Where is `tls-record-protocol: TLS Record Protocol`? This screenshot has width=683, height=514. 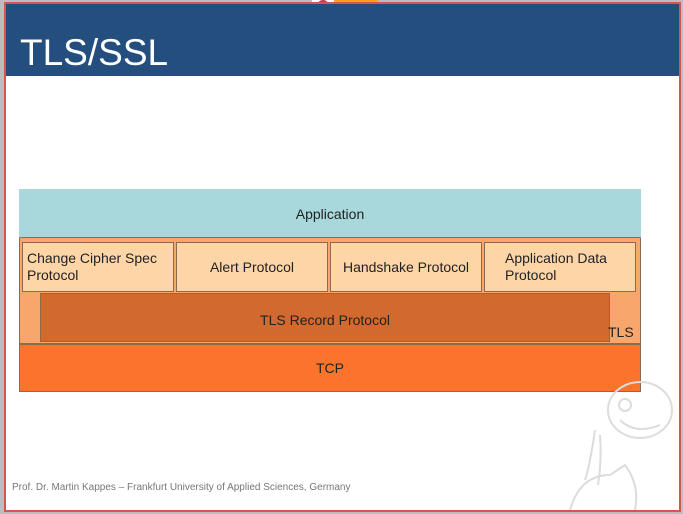 tls-record-protocol: TLS Record Protocol is located at coordinates (325, 317).